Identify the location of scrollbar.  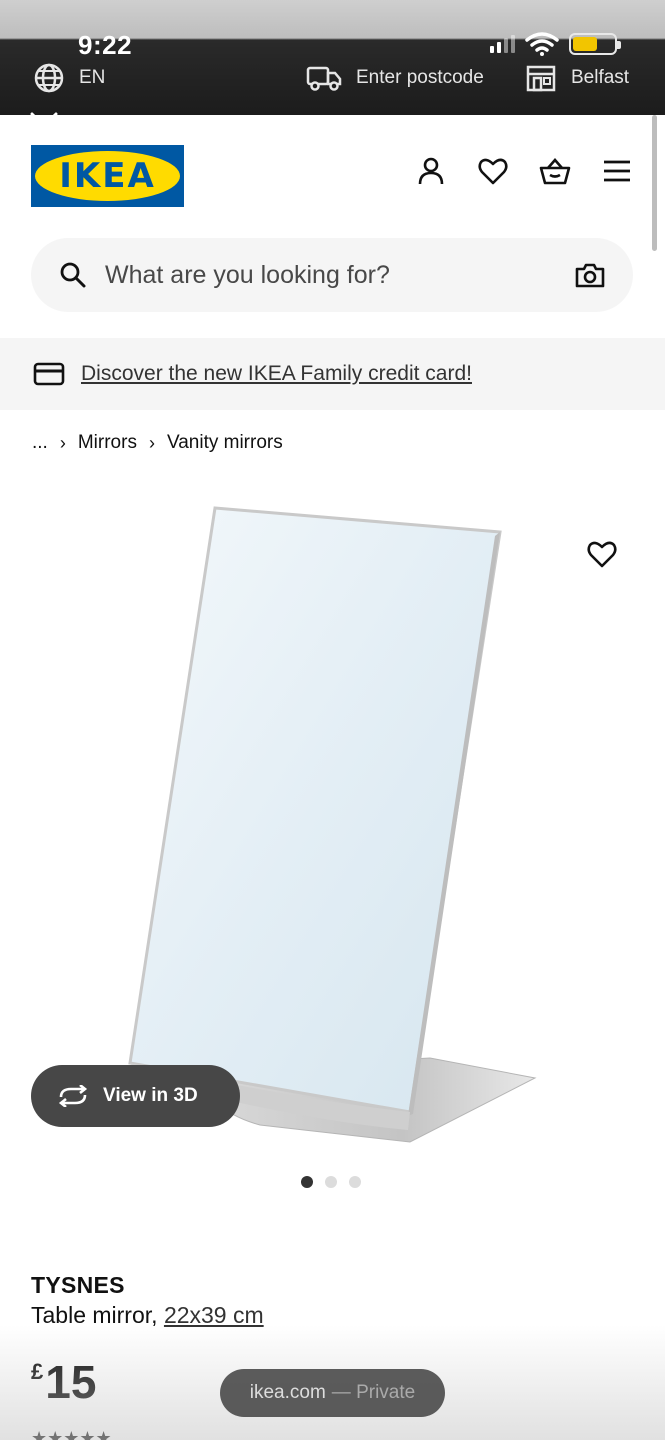
(654, 183).